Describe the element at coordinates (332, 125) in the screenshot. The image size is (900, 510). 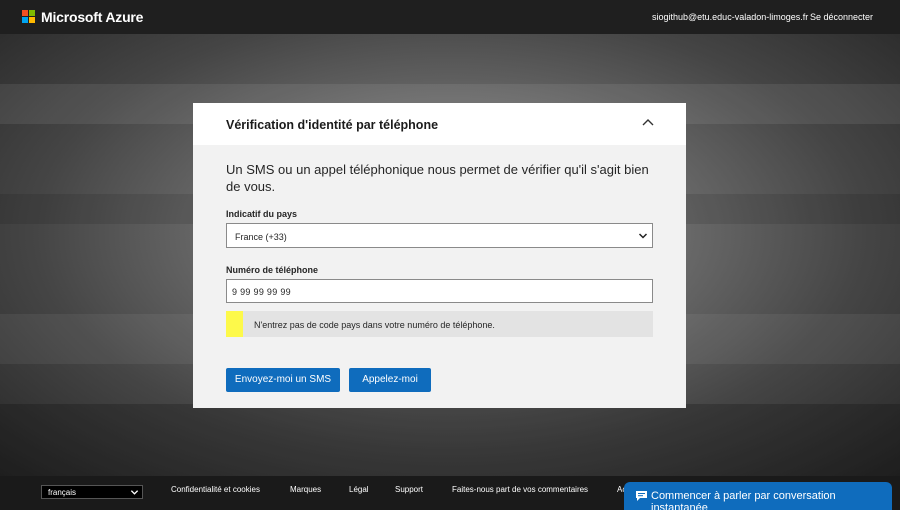
I see `card-title: Vérification d'identité par téléphone` at that location.